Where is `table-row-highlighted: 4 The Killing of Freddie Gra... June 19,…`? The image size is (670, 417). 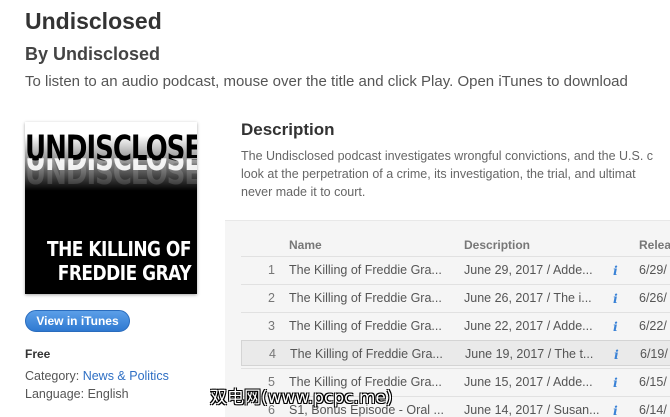 table-row-highlighted: 4 The Killing of Freddie Gra... June 19,… is located at coordinates (455, 353).